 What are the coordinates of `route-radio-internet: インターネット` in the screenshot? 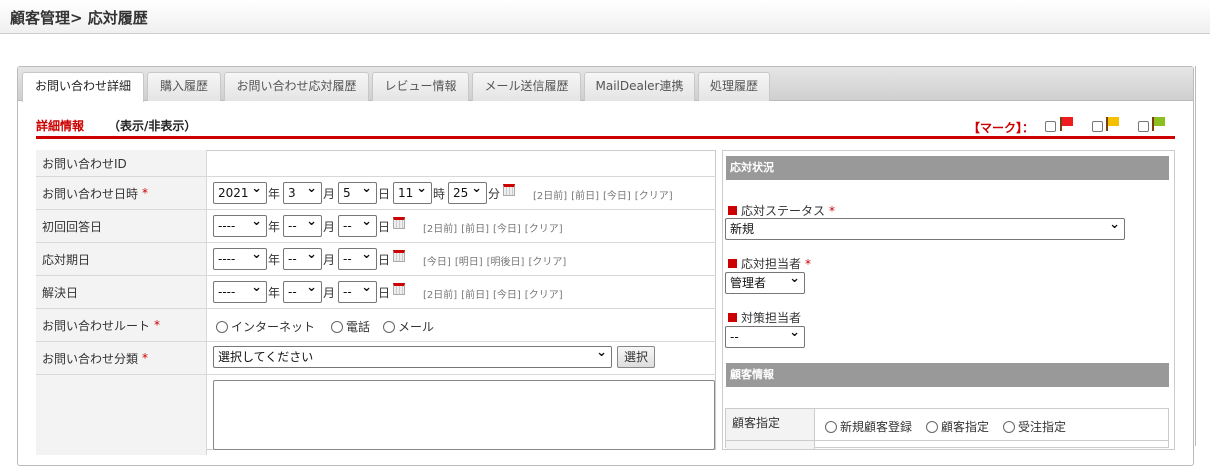 It's located at (265, 326).